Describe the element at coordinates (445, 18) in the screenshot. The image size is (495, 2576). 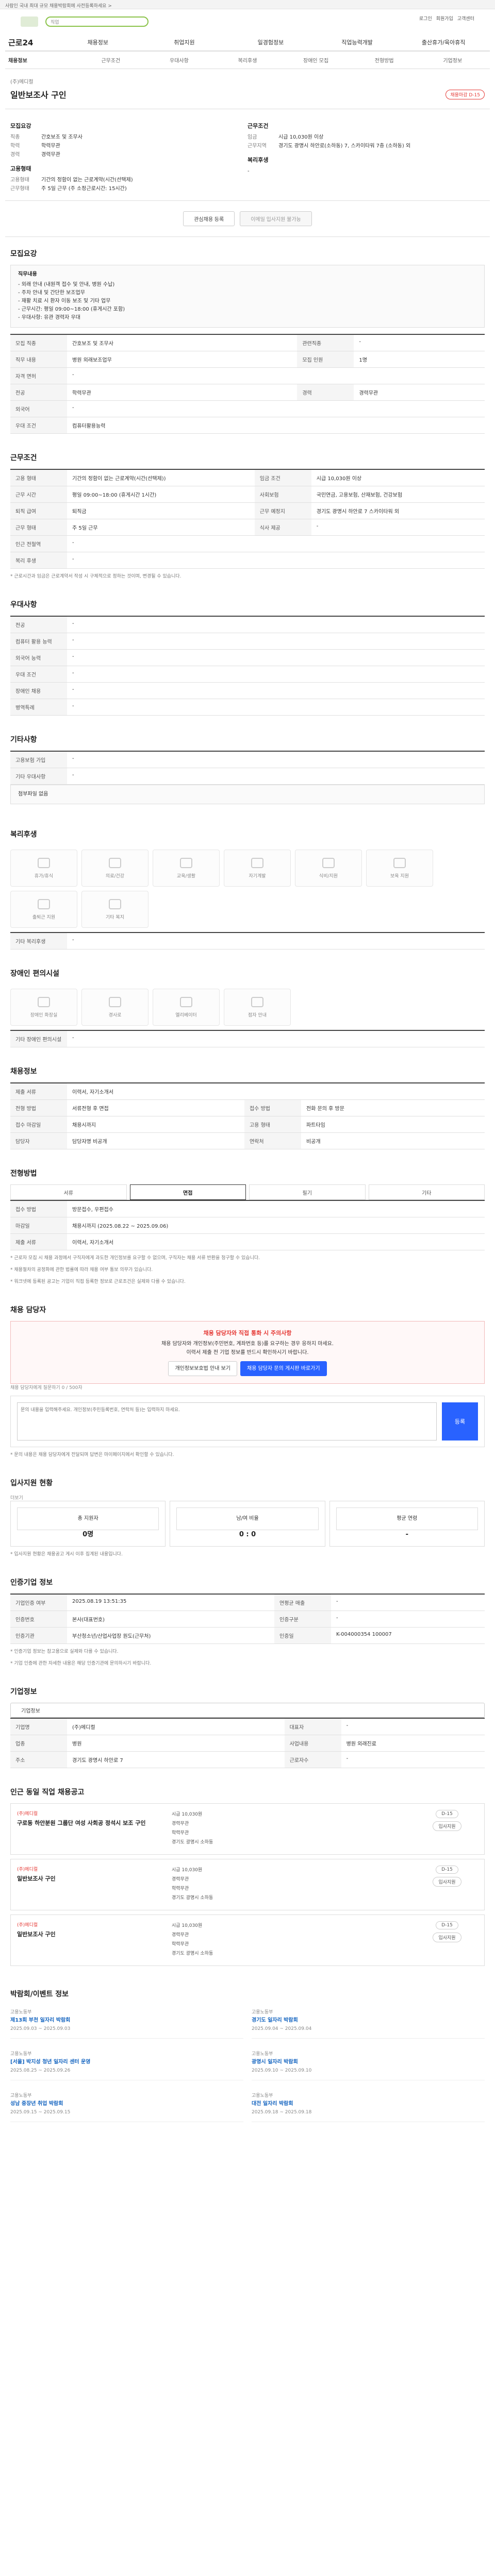
I see `util-link: 회원가입` at that location.